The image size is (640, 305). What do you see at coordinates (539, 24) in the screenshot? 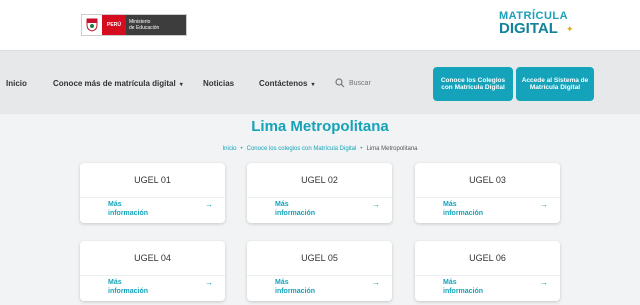
I see `matricula-digital-logo: MATRÍCULA DIGITAL ✦` at bounding box center [539, 24].